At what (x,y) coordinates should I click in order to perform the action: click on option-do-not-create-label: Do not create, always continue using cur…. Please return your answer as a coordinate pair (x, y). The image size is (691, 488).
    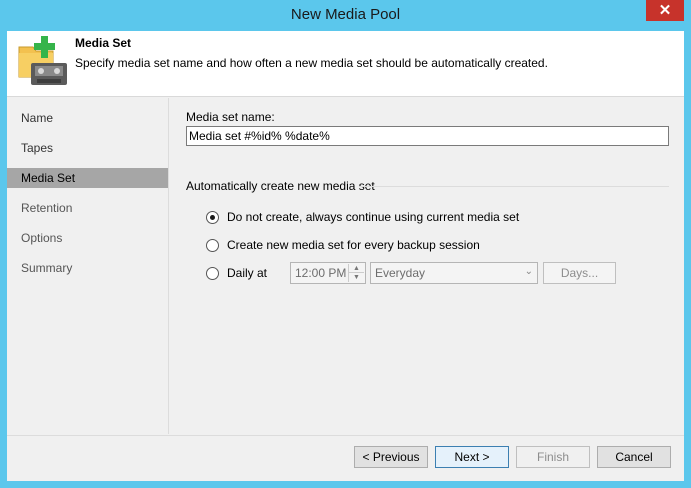
    Looking at the image, I should click on (373, 217).